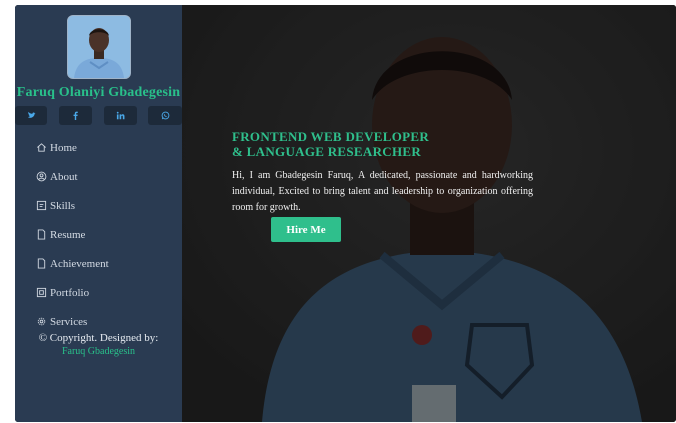 The image size is (676, 423). I want to click on nav-label: Portfolio, so click(70, 292).